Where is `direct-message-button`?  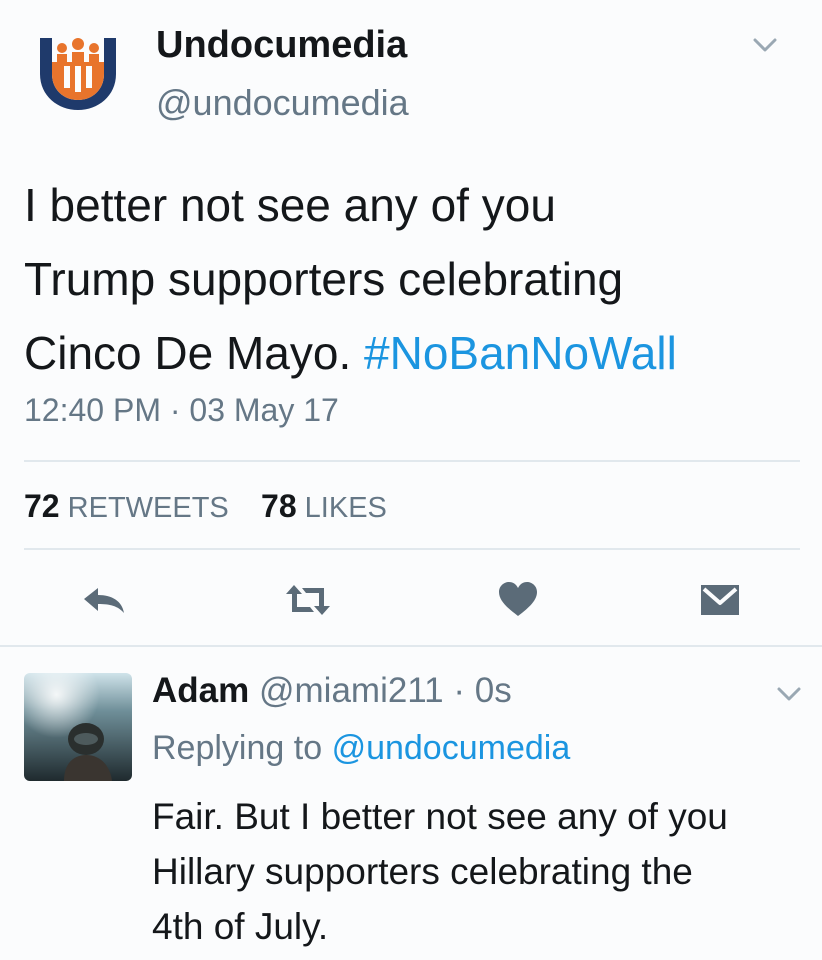 direct-message-button is located at coordinates (720, 600).